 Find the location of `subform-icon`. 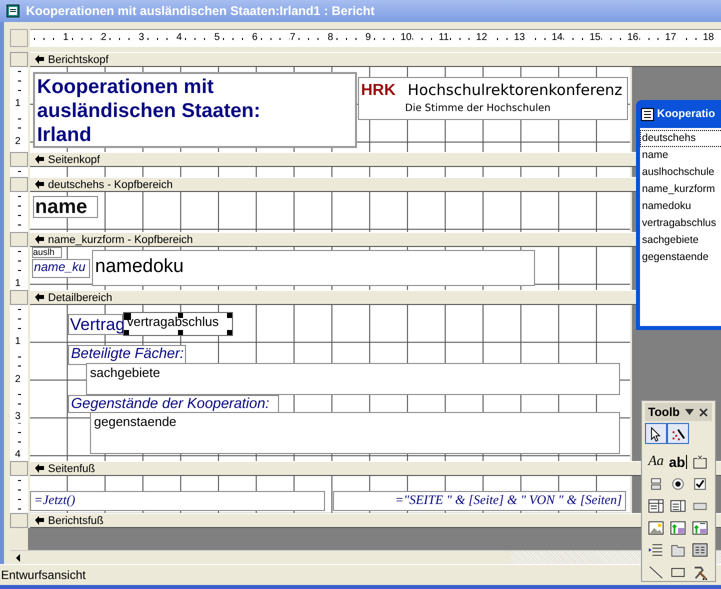

subform-icon is located at coordinates (700, 550).